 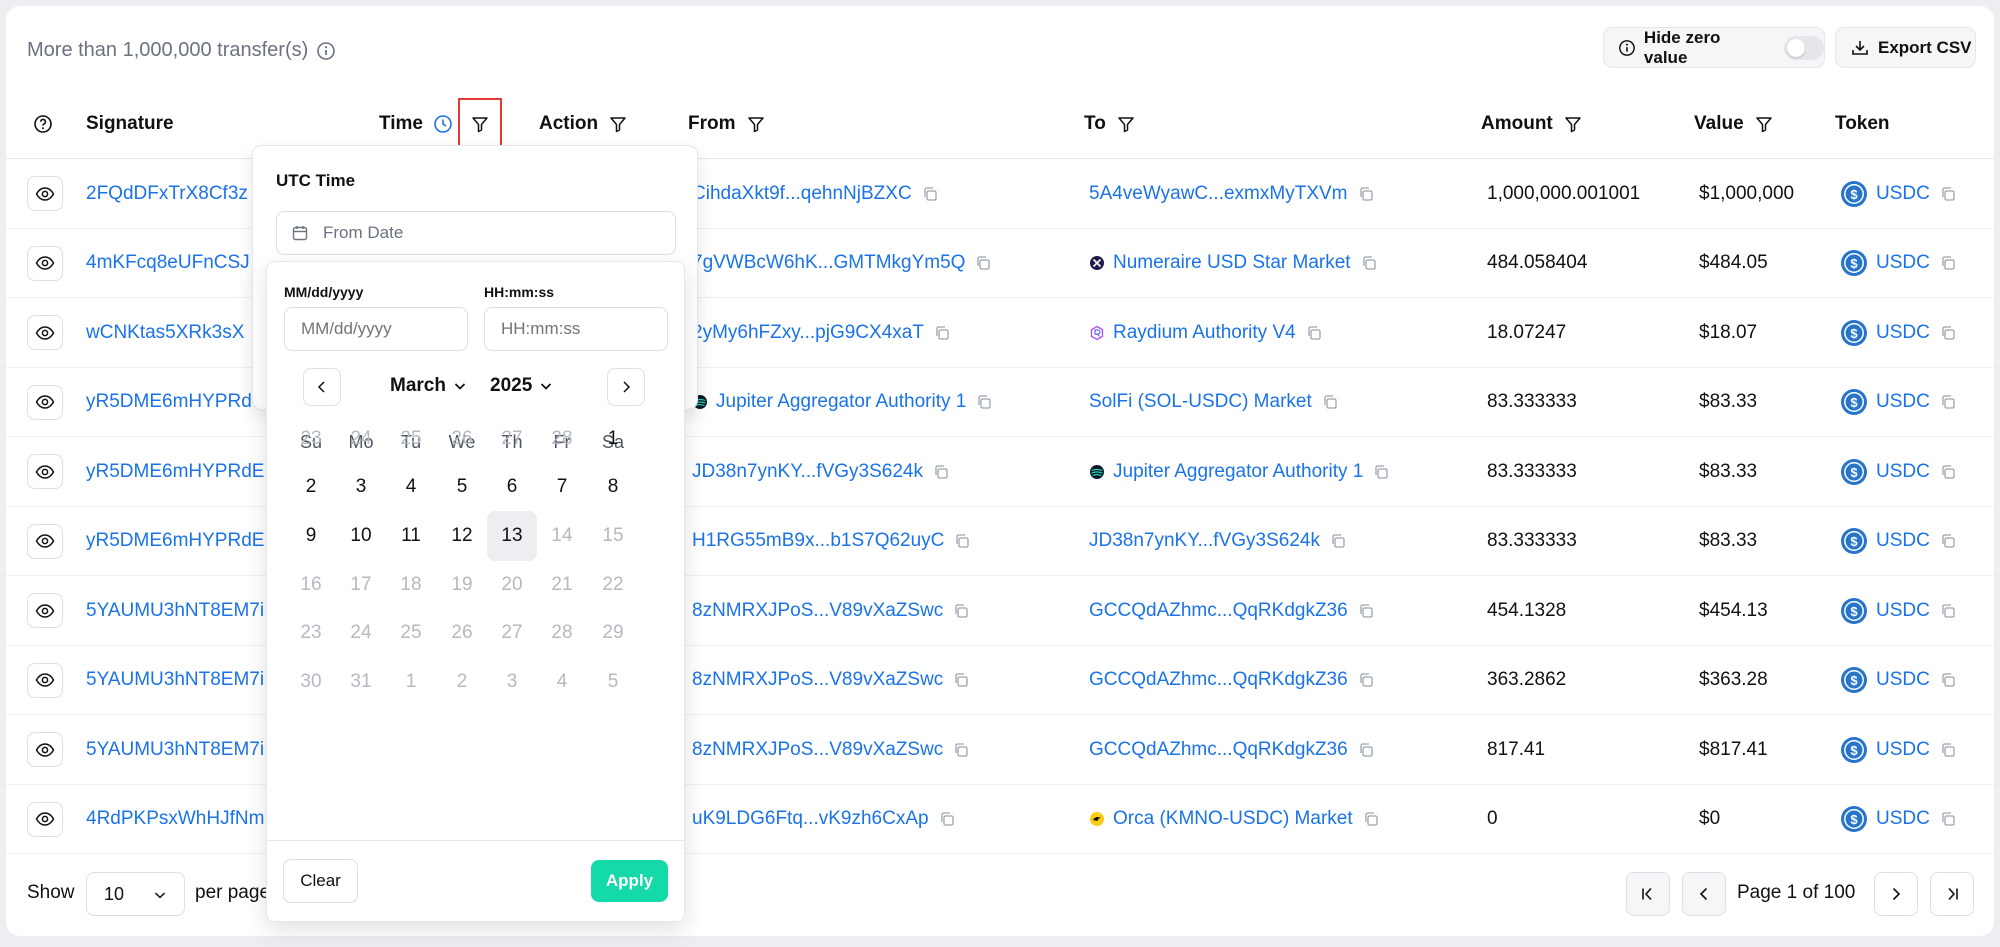 I want to click on signature-cell: 4RdPKPsxWhHJfNm, so click(x=175, y=819).